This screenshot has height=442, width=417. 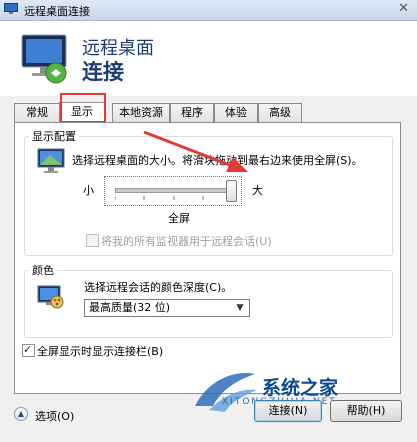 I want to click on slider-ticks, so click(x=174, y=198).